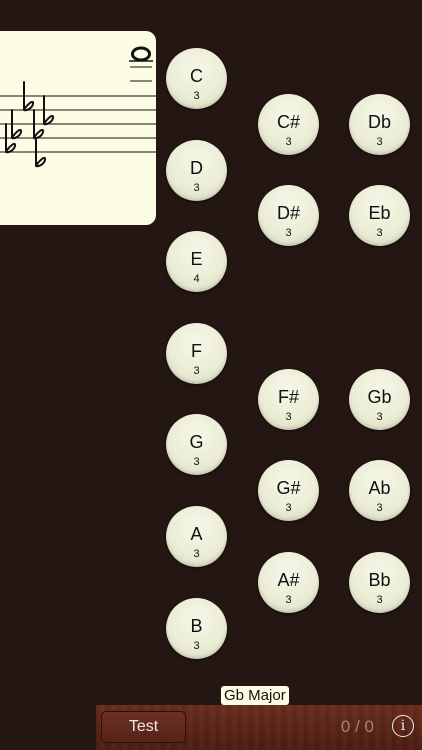 The width and height of the screenshot is (422, 750). I want to click on note-name: G#, so click(288, 488).